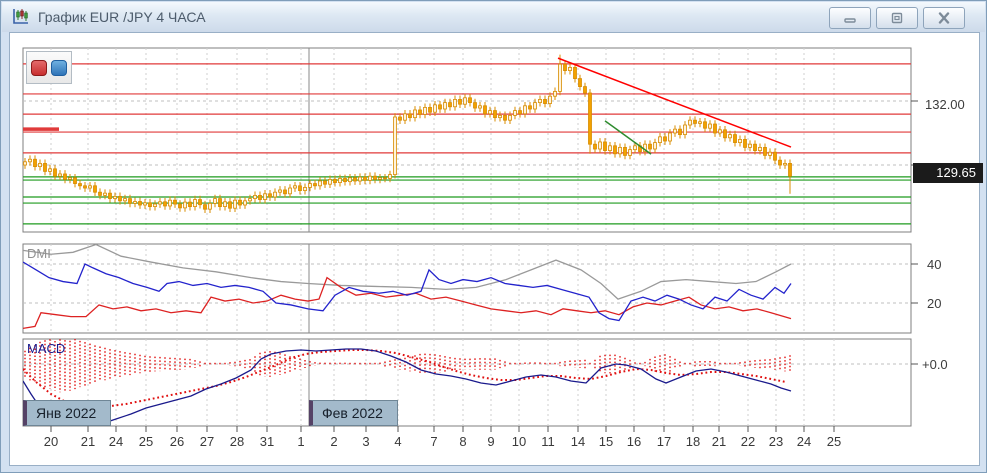 This screenshot has height=473, width=987. Describe the element at coordinates (353, 413) in the screenshot. I see `month-label-feb: Фев 2022` at that location.